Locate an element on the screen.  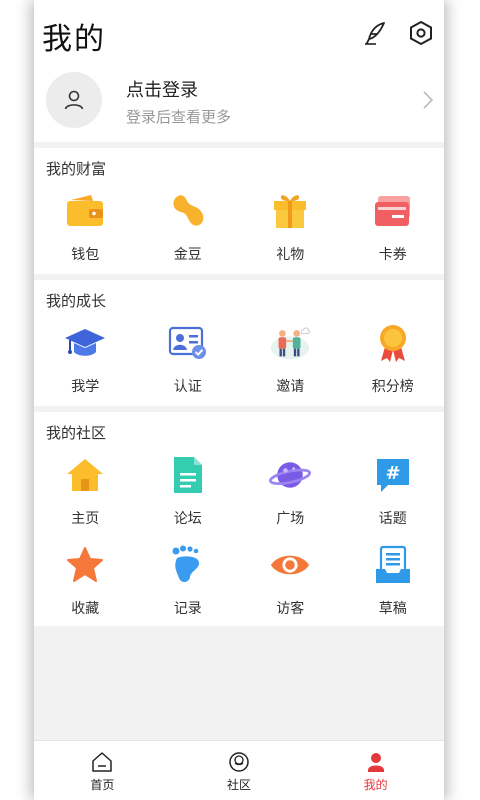
grid-item-topic: # 话题 is located at coordinates (393, 491).